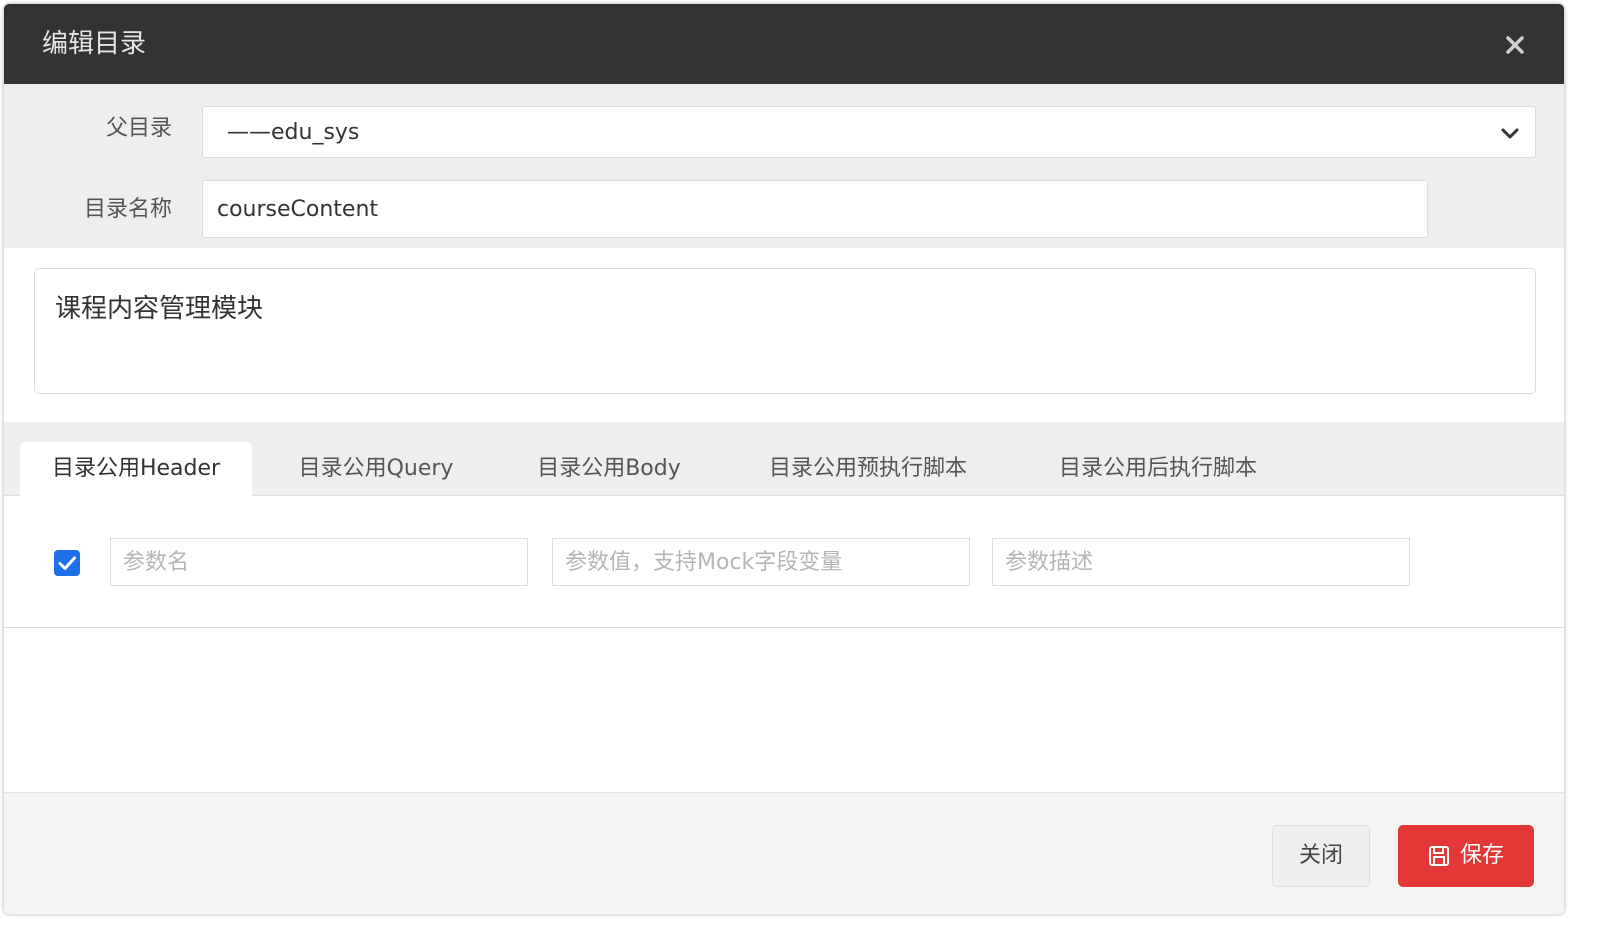 The width and height of the screenshot is (1602, 938). What do you see at coordinates (784, 853) in the screenshot?
I see `dialog-footer: 关闭 保存` at bounding box center [784, 853].